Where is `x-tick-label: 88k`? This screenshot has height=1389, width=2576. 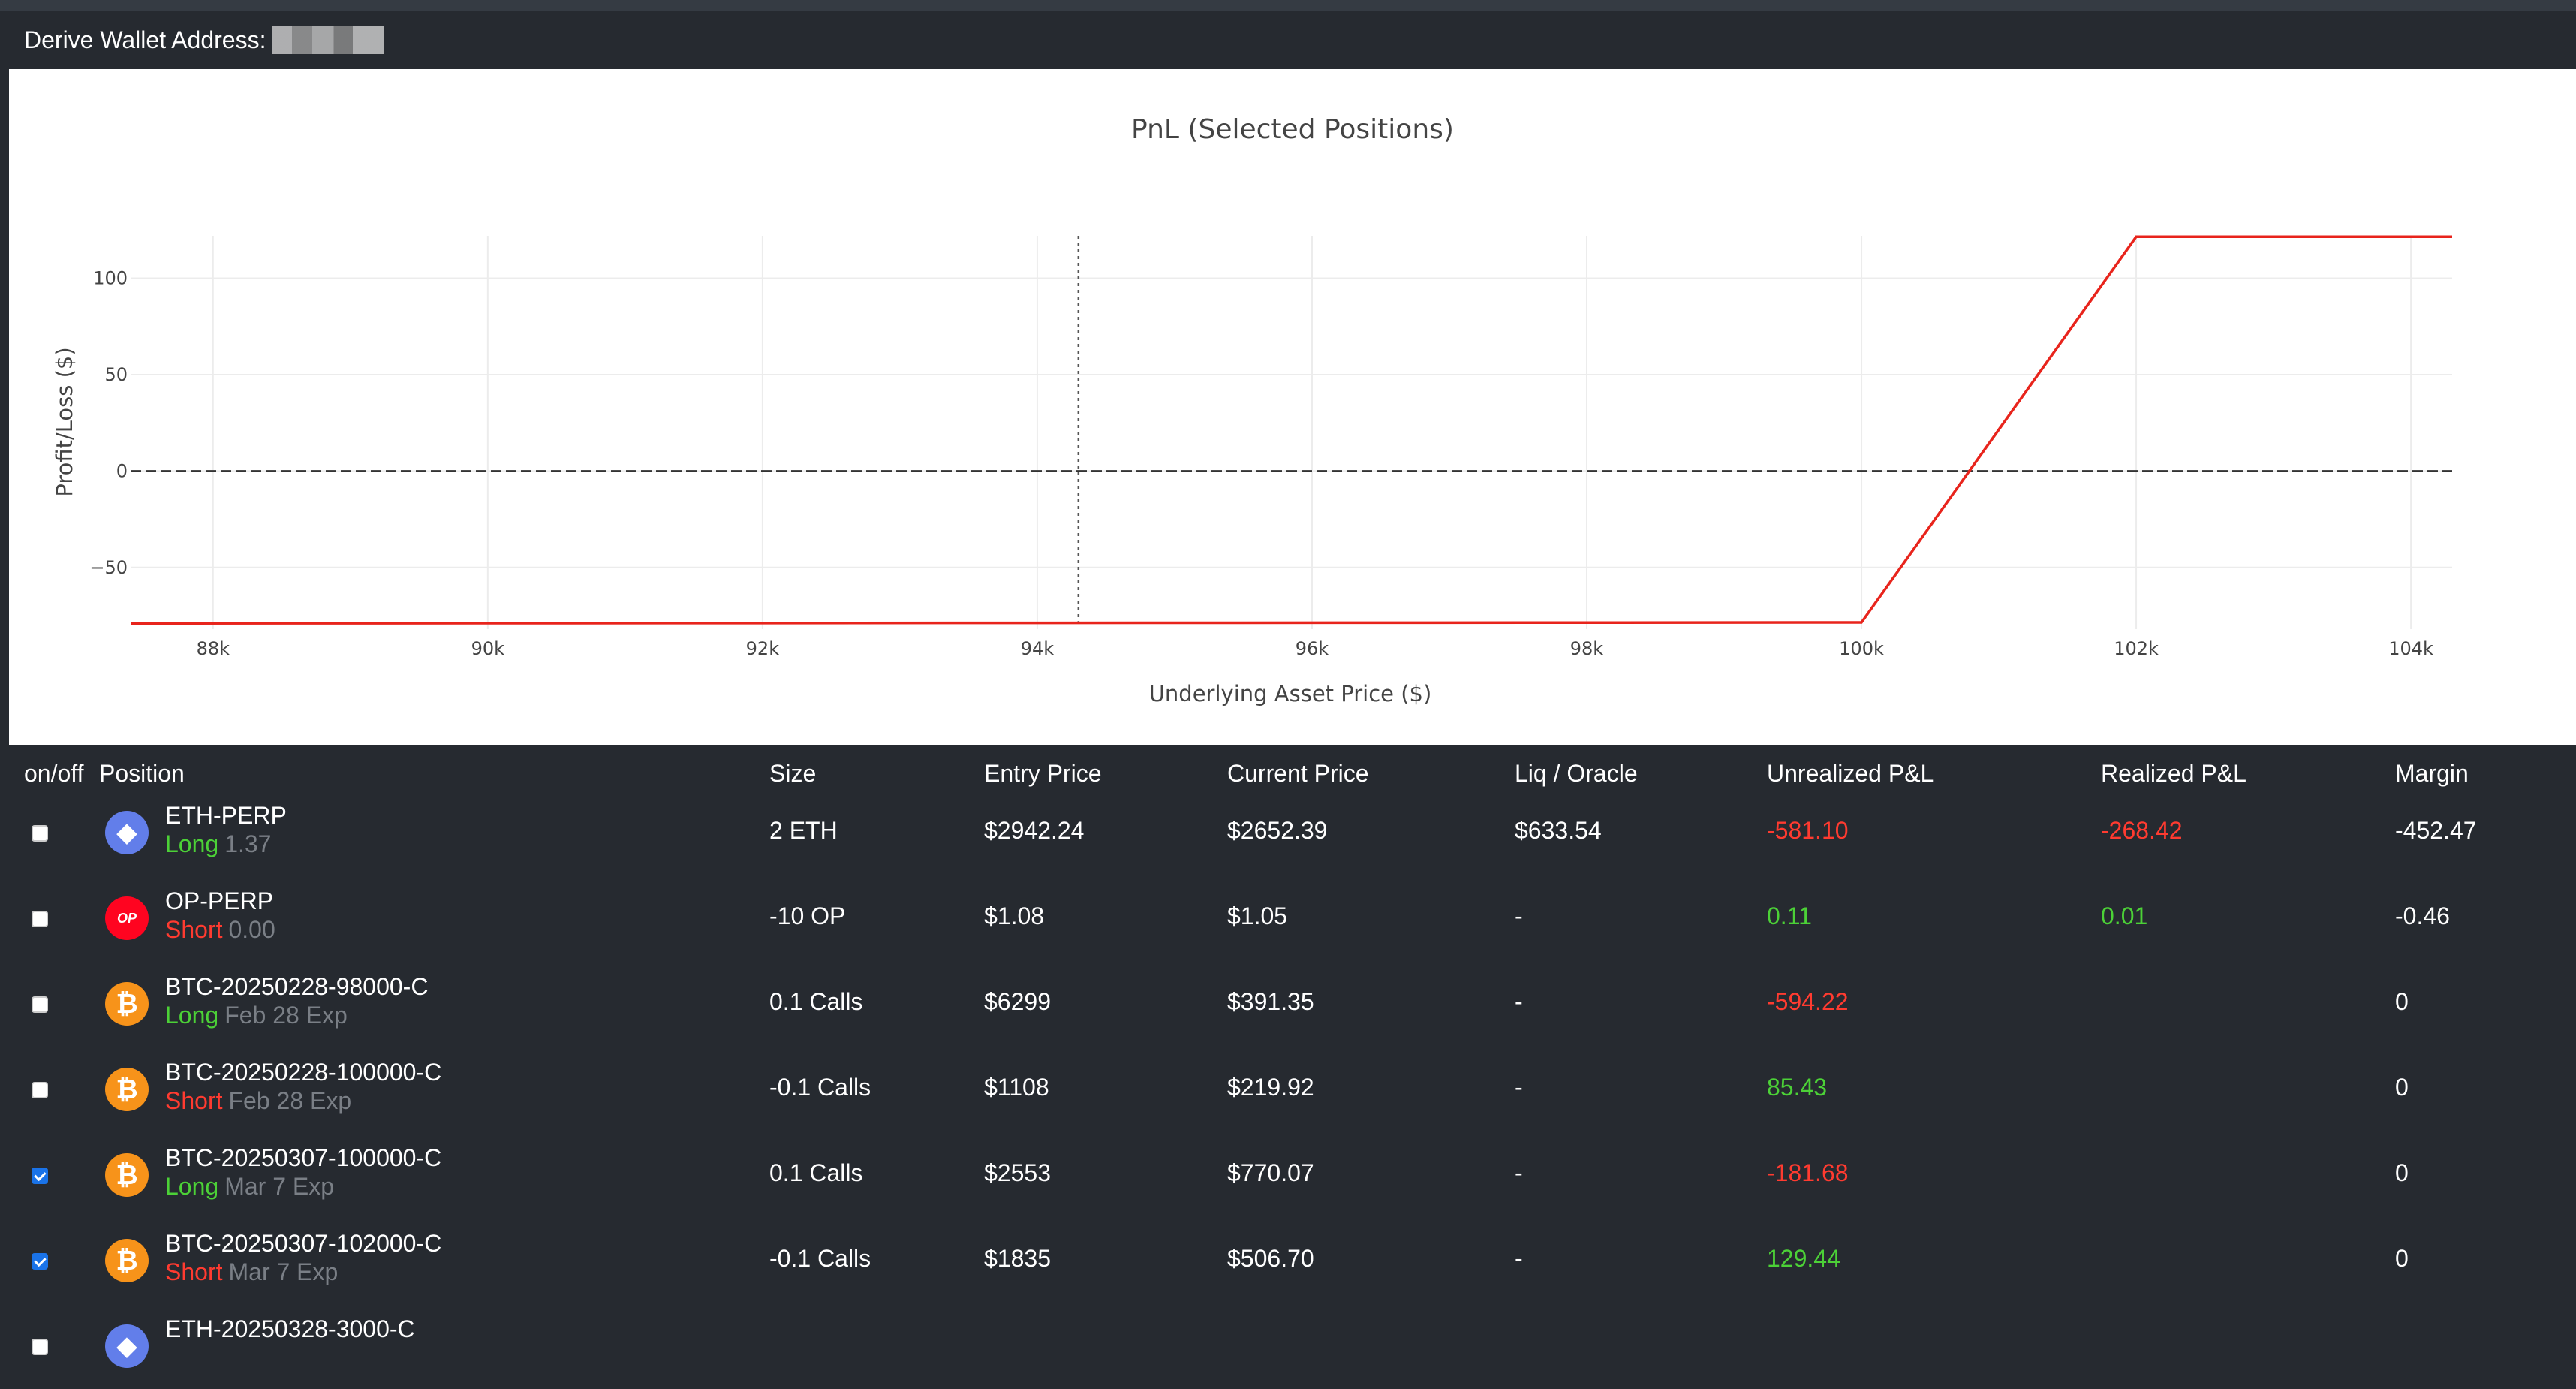
x-tick-label: 88k is located at coordinates (214, 648).